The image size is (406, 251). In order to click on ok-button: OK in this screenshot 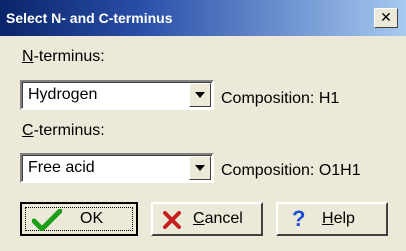, I will do `click(79, 219)`.